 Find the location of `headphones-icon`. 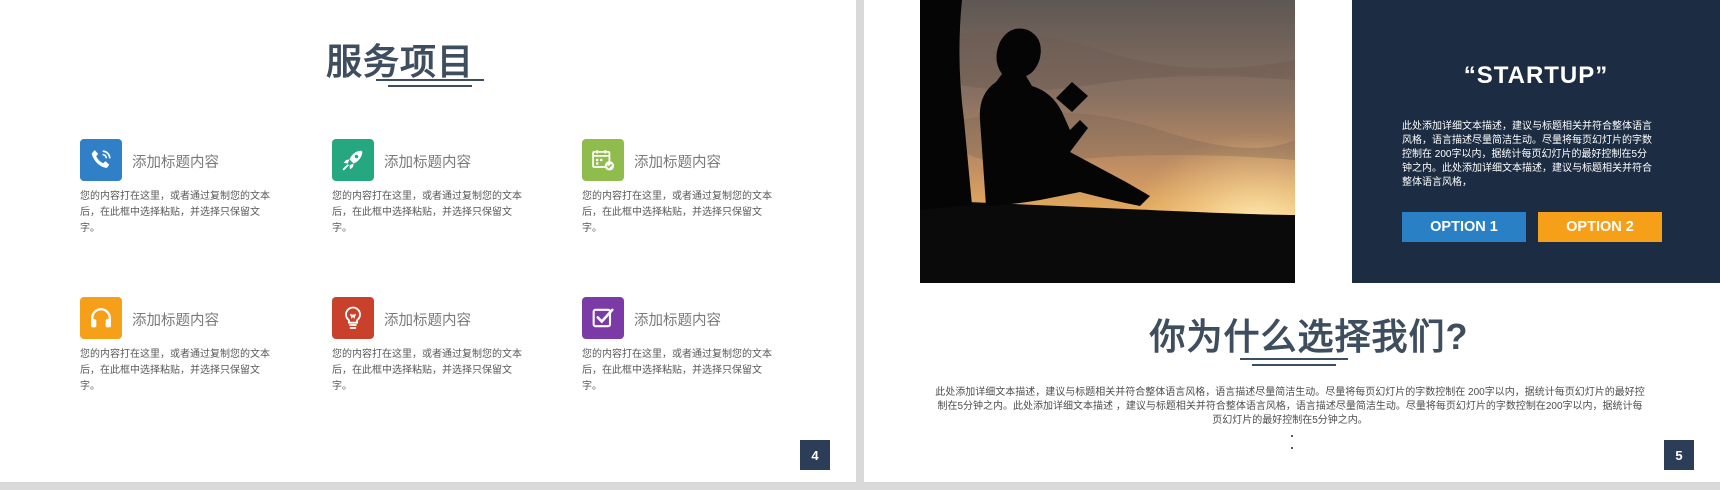

headphones-icon is located at coordinates (101, 318).